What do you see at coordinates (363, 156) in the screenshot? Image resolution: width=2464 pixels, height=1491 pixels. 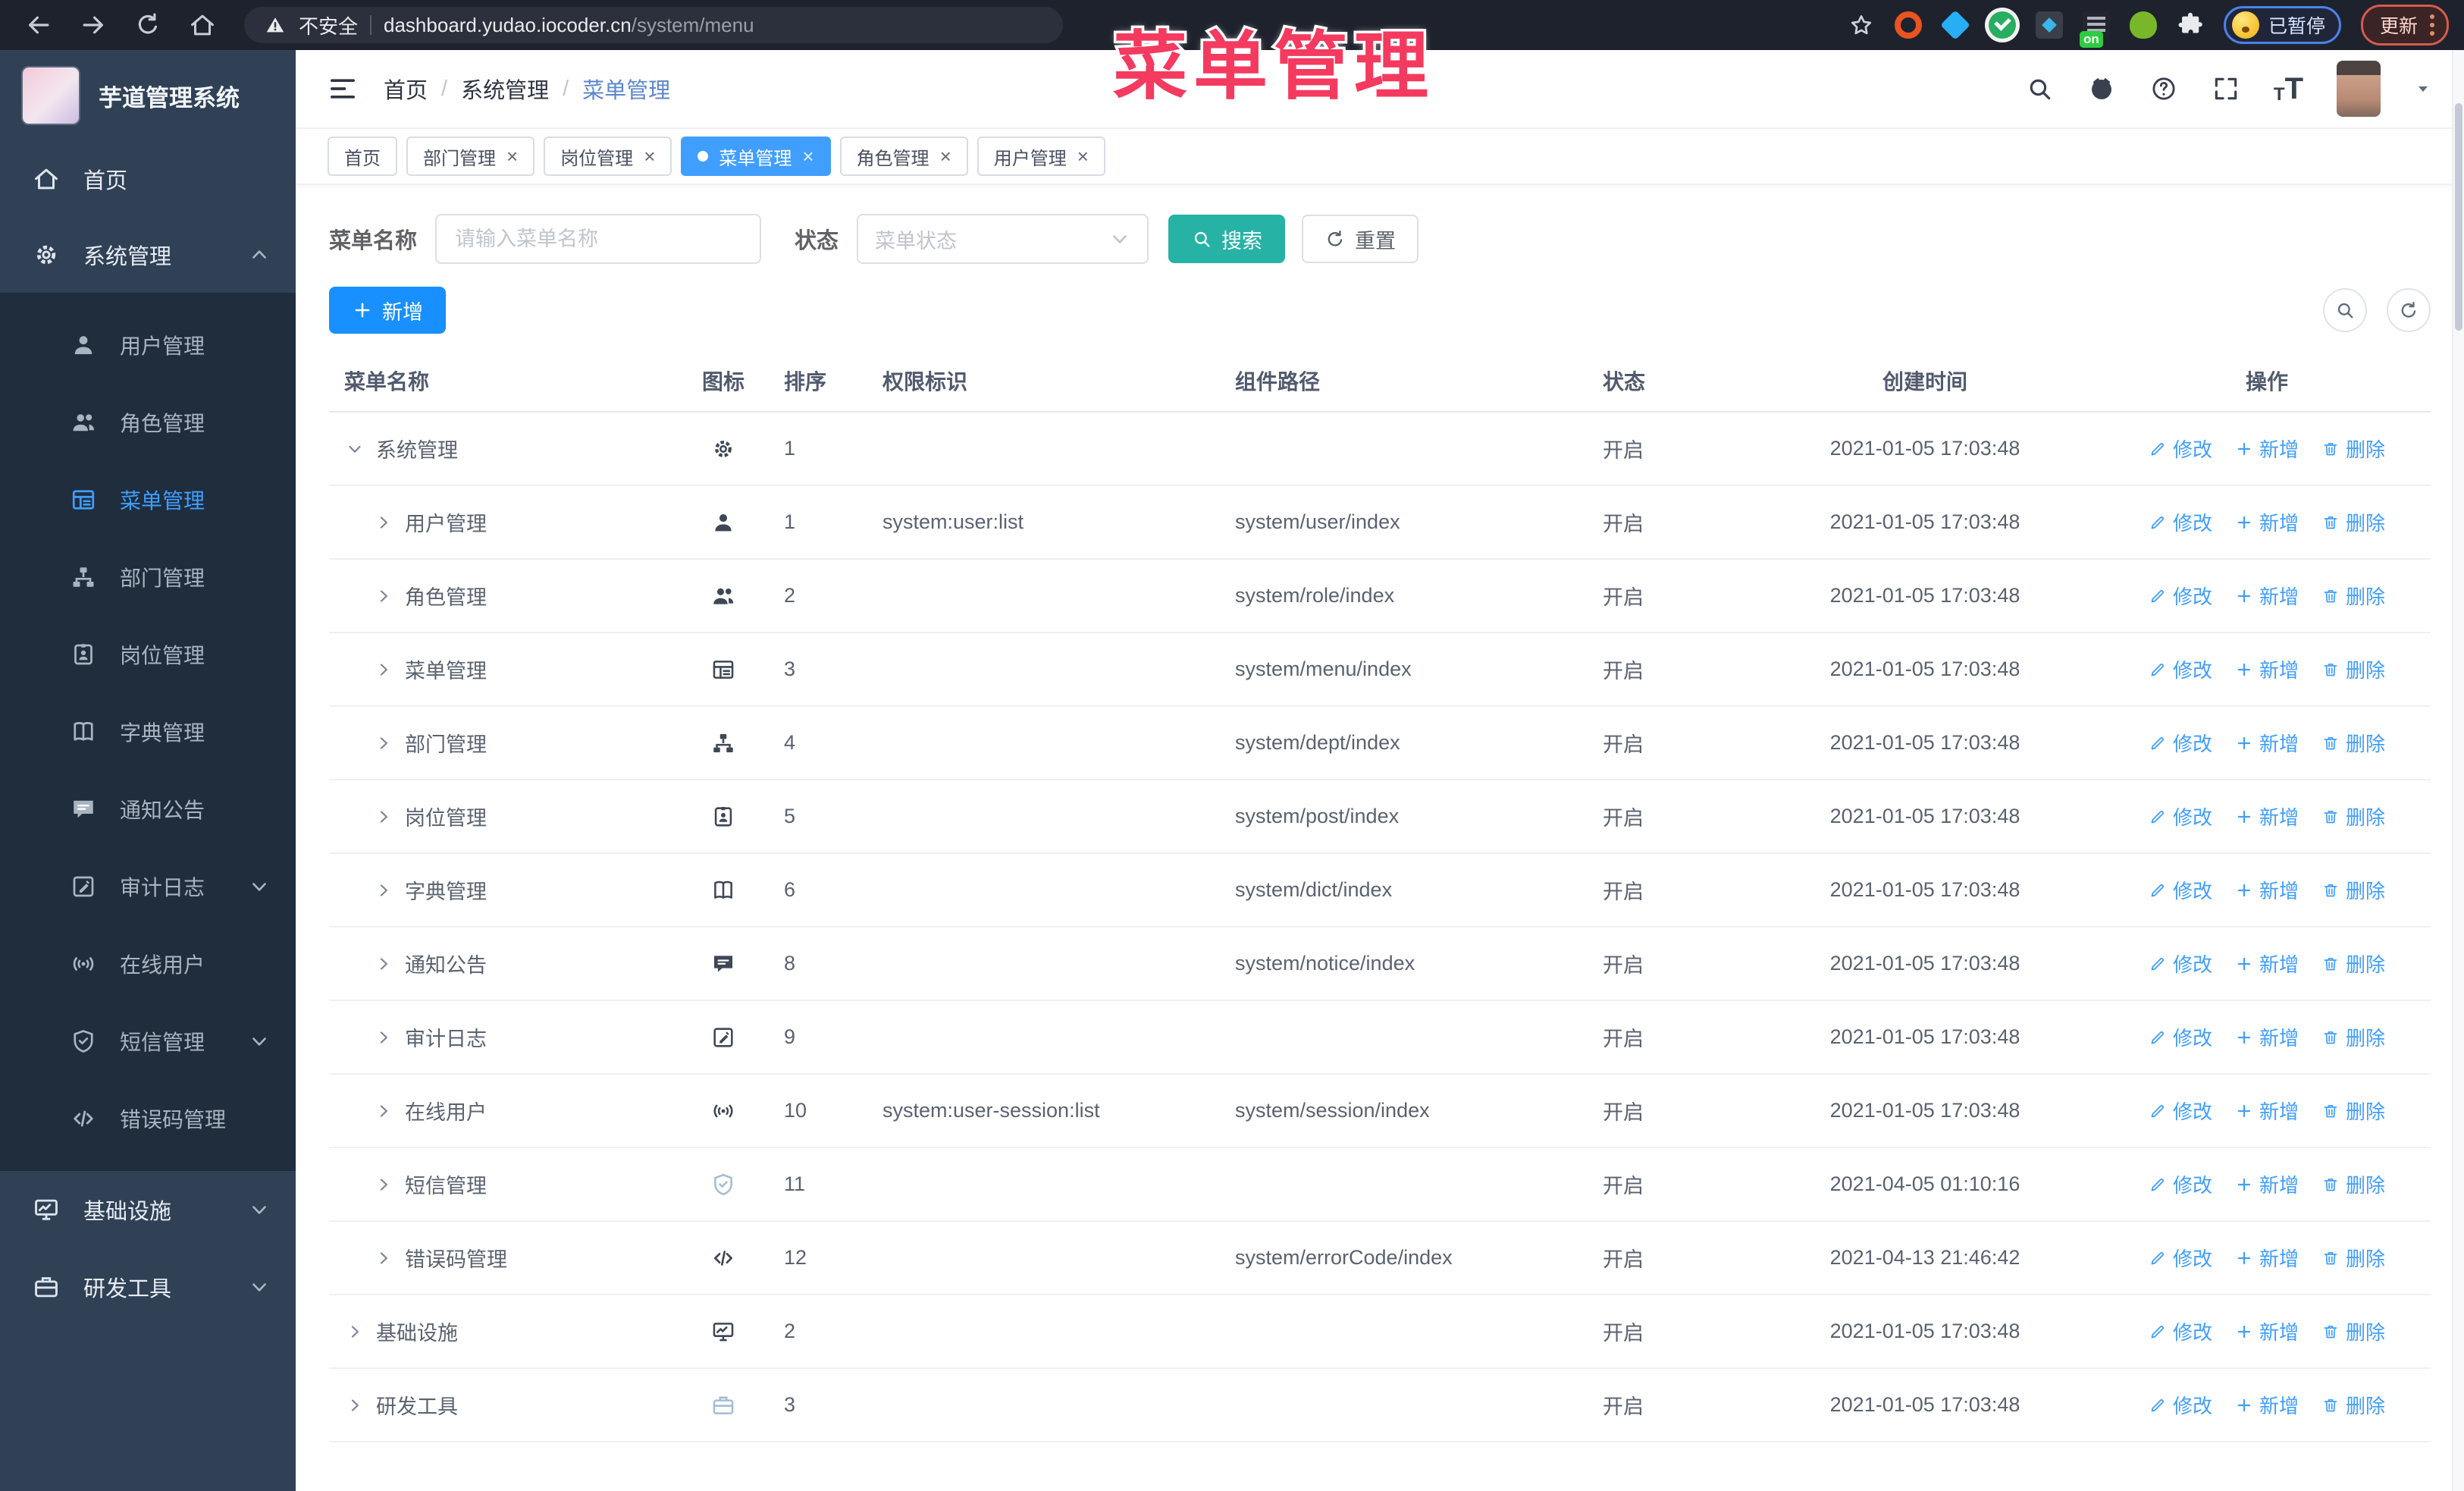 I see `tab-home: 首页` at bounding box center [363, 156].